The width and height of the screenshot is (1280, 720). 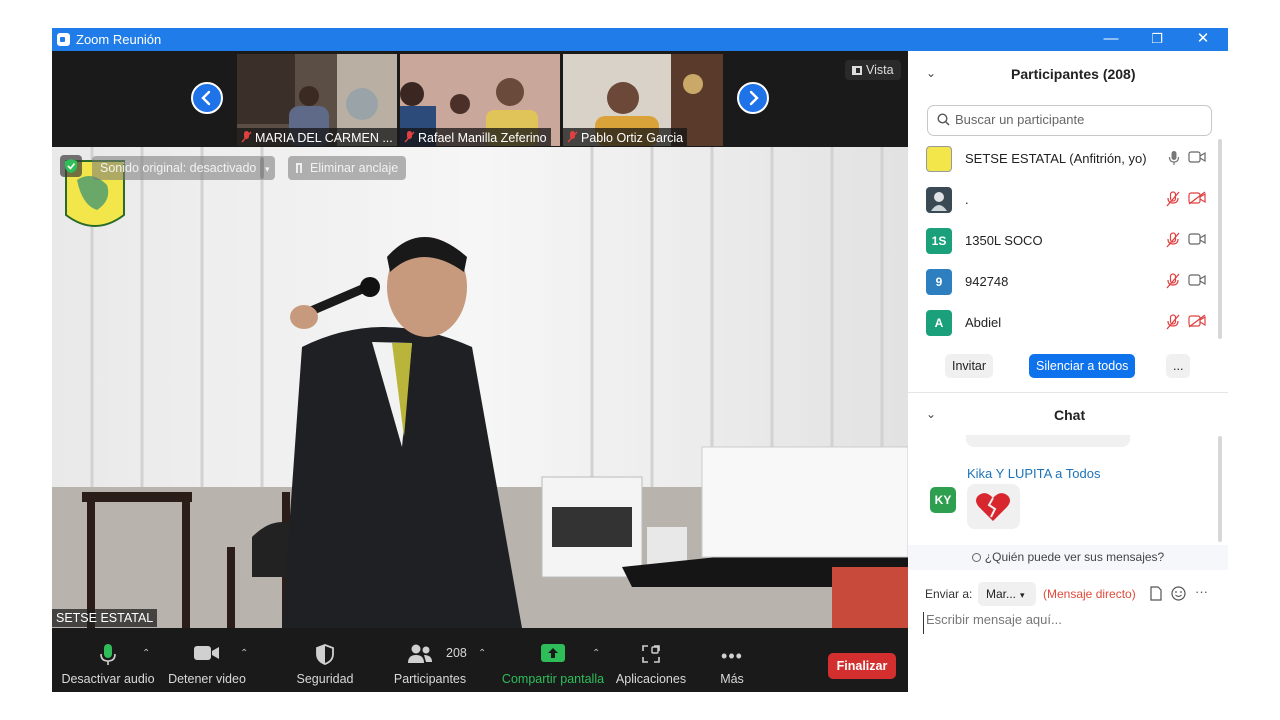 What do you see at coordinates (1070, 415) in the screenshot?
I see `chat-panel-title: Chat` at bounding box center [1070, 415].